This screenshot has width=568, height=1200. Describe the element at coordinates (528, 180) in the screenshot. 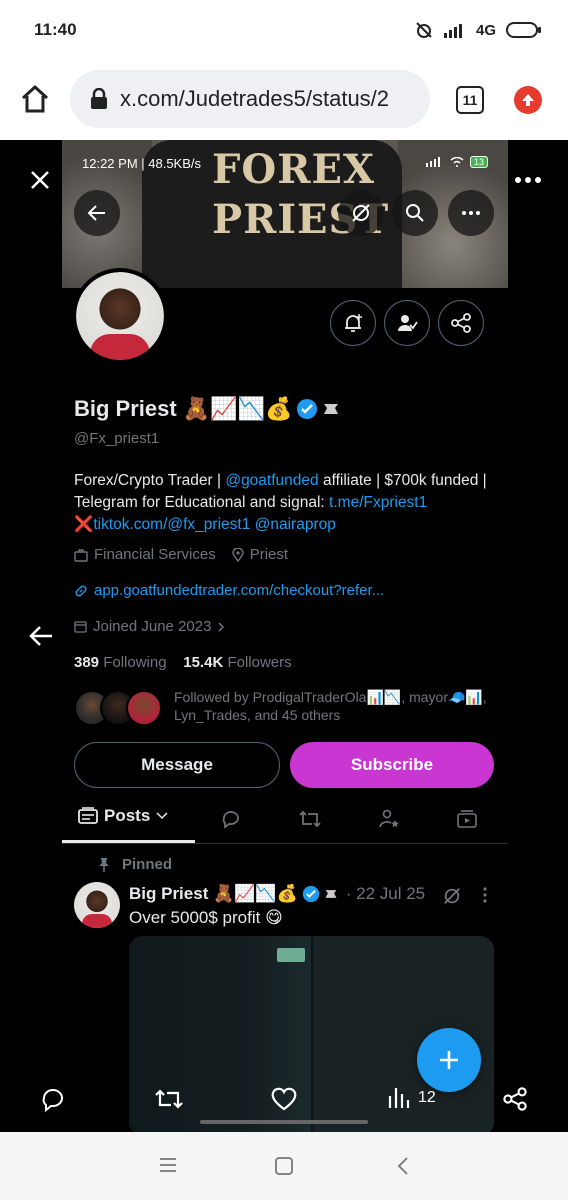

I see `more-options-icon` at that location.